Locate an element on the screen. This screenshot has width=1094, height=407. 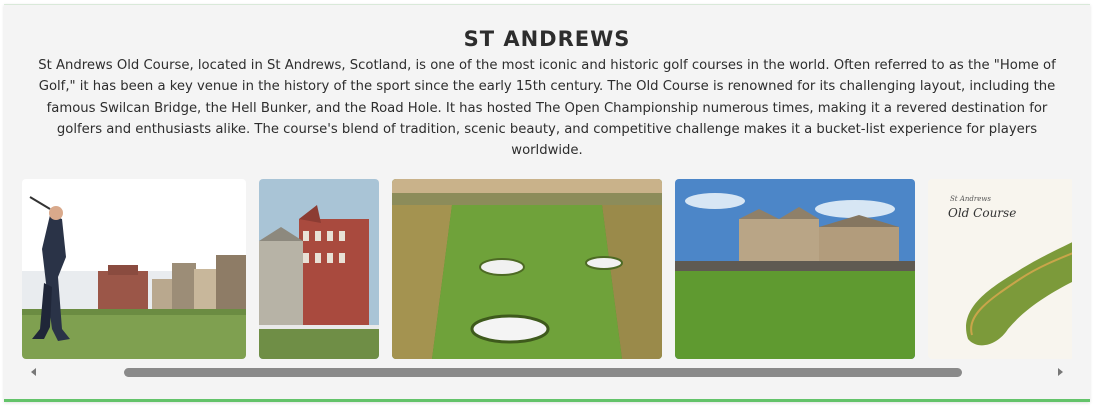
map-caption-line1: St Andrews is located at coordinates (970, 199).